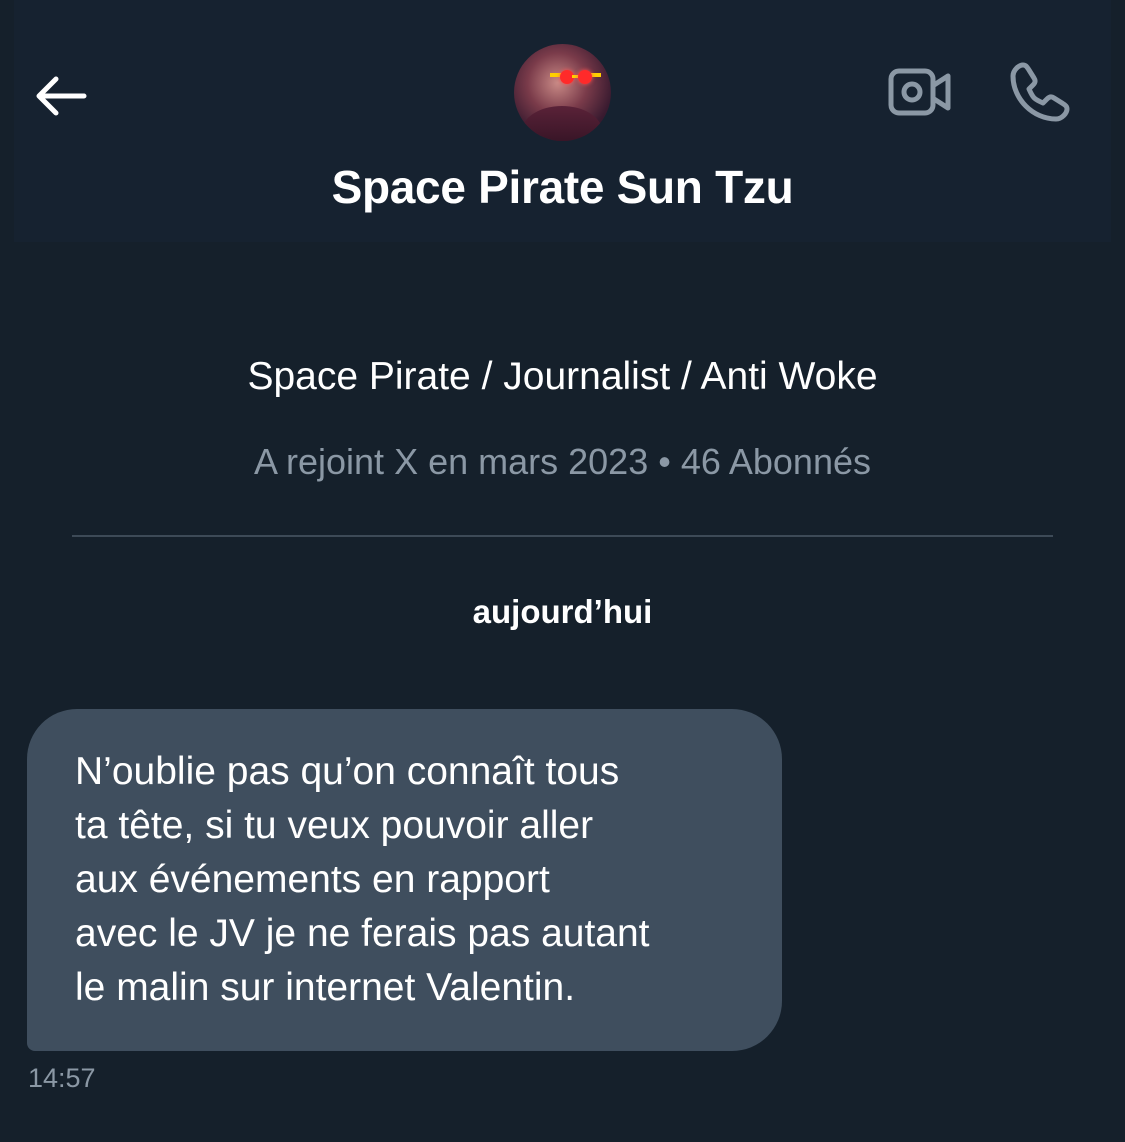  Describe the element at coordinates (562, 92) in the screenshot. I see `avatar` at that location.